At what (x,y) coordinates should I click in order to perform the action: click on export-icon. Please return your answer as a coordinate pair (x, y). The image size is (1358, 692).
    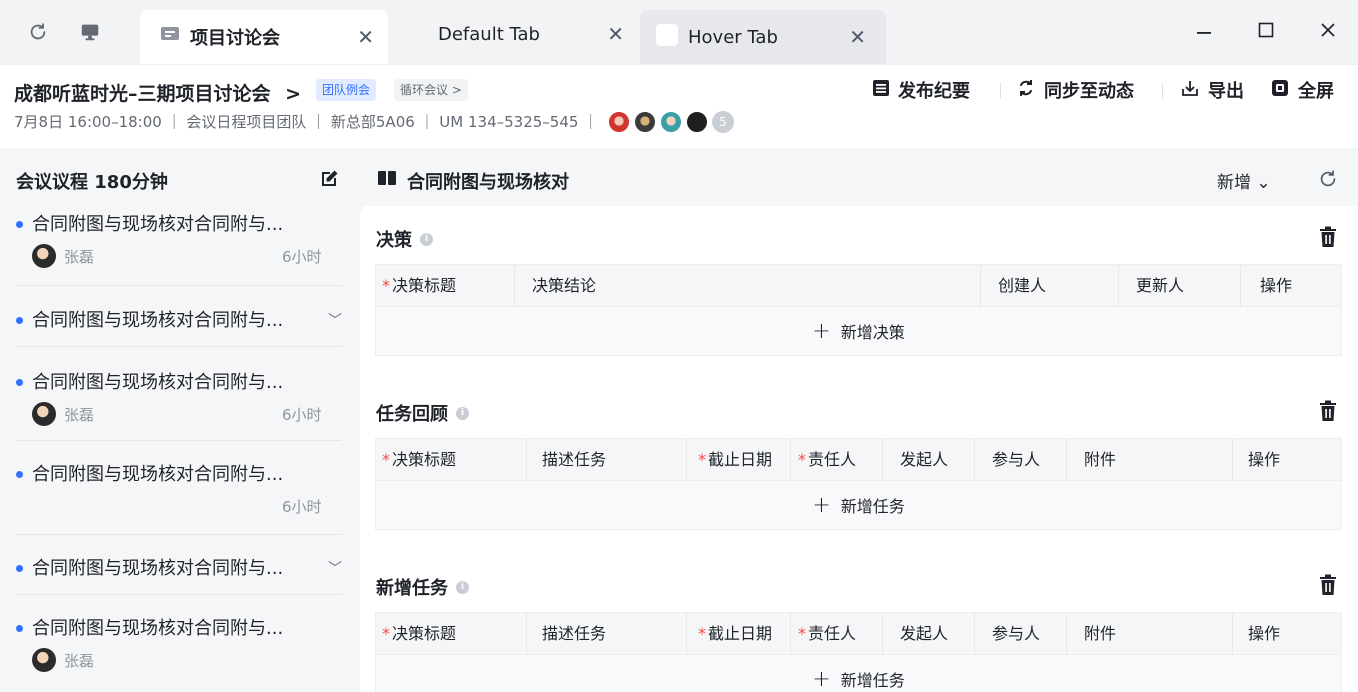
    Looking at the image, I should click on (1190, 90).